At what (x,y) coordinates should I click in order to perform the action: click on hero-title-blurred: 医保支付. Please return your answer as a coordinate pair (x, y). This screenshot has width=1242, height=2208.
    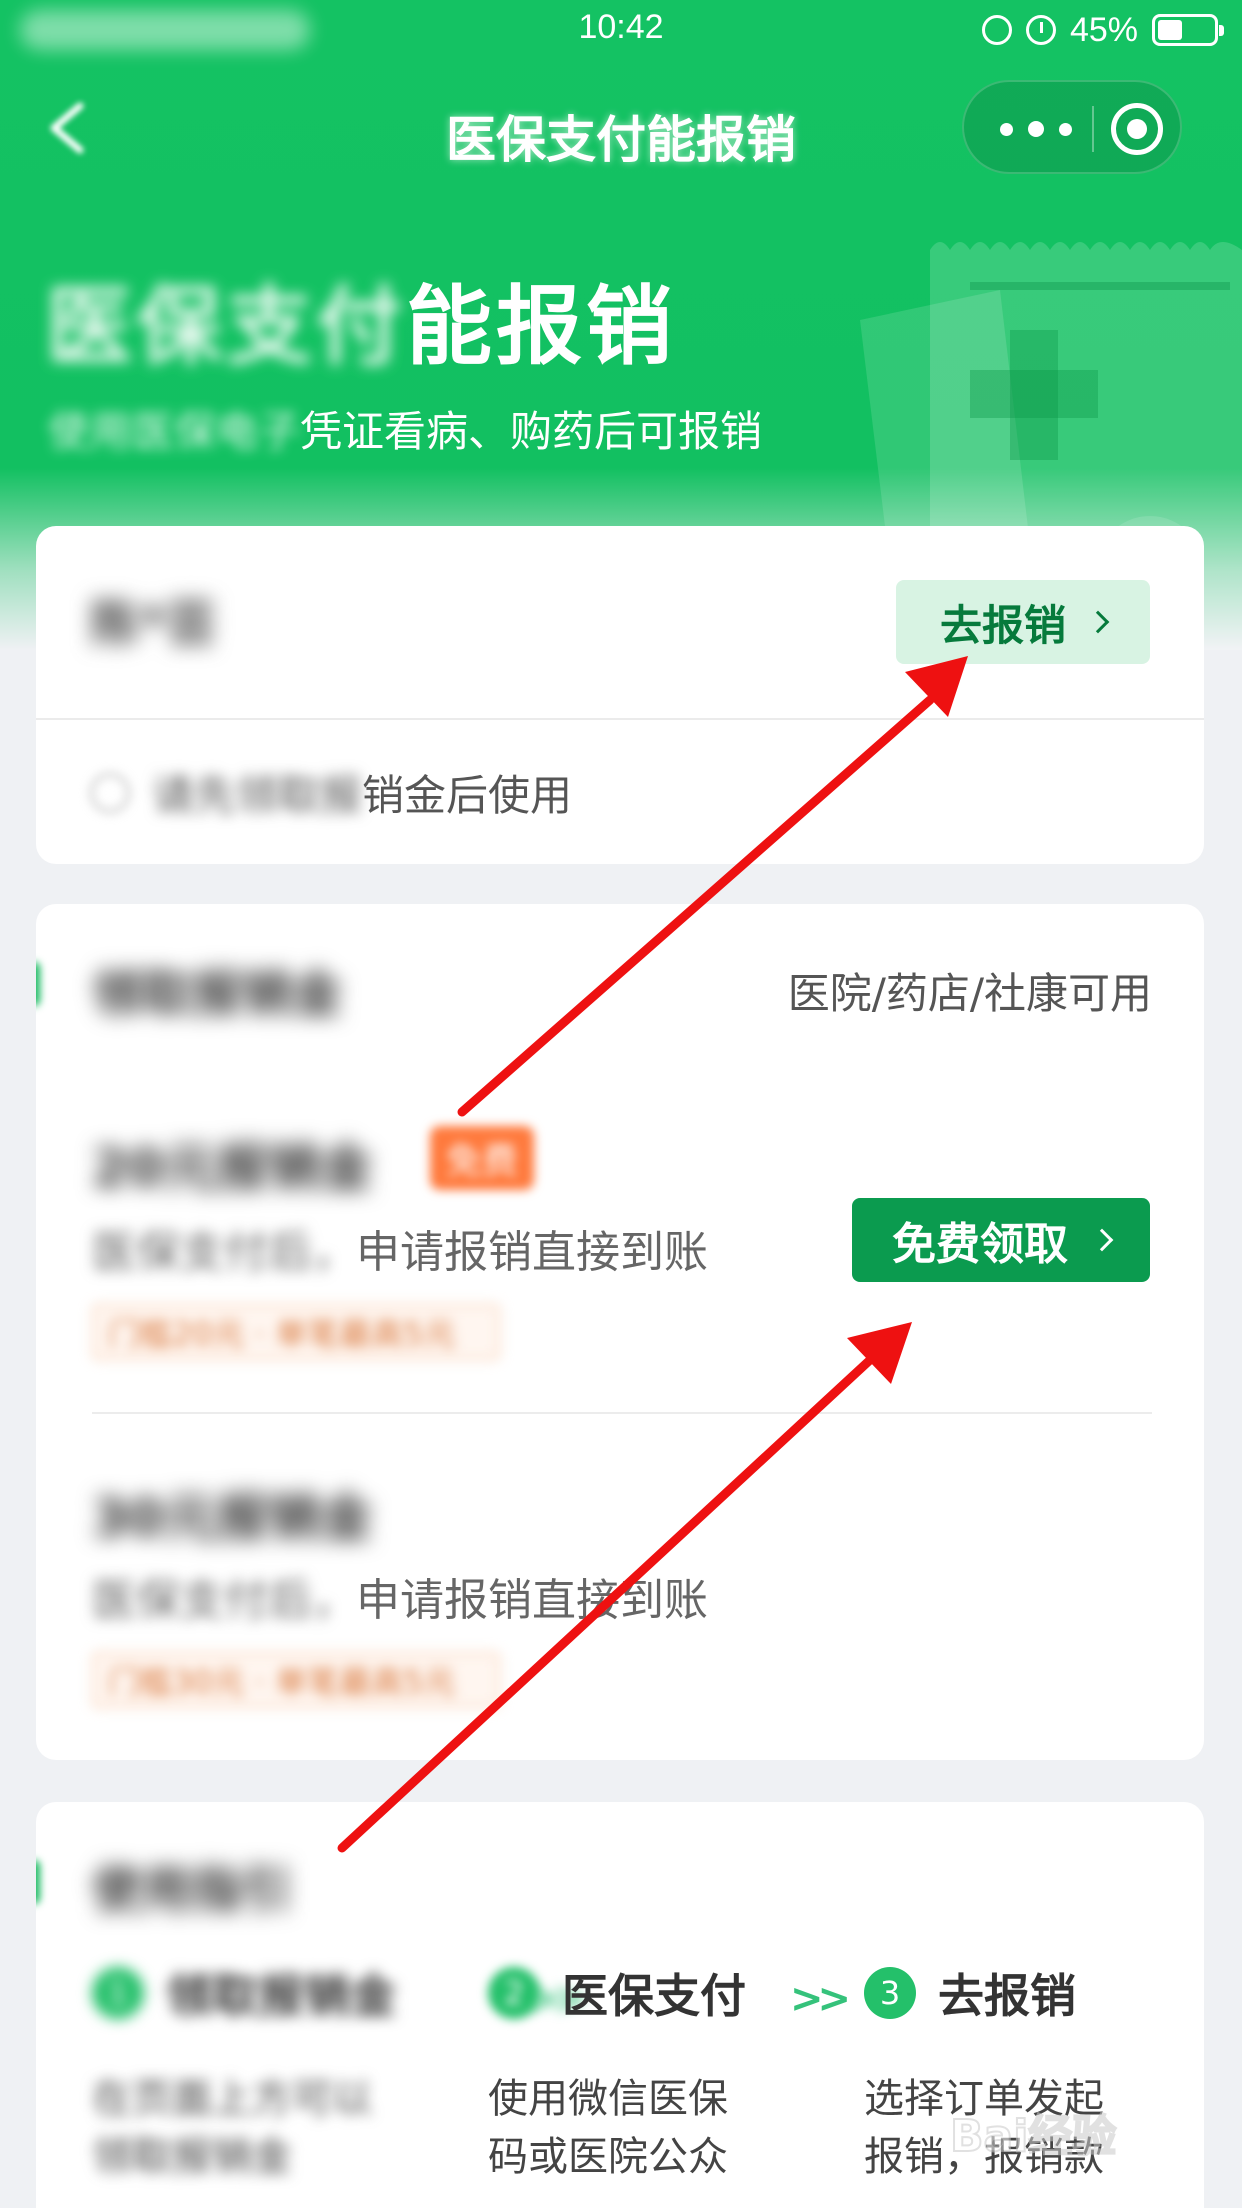
    Looking at the image, I should click on (226, 327).